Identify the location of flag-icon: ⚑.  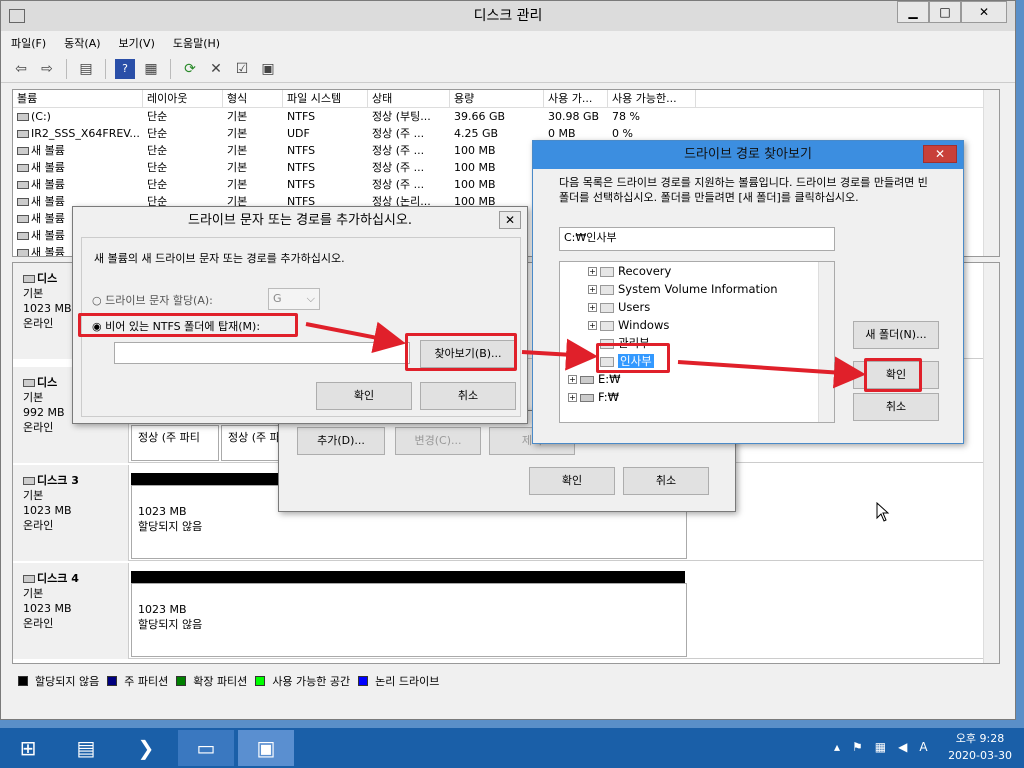
(857, 747).